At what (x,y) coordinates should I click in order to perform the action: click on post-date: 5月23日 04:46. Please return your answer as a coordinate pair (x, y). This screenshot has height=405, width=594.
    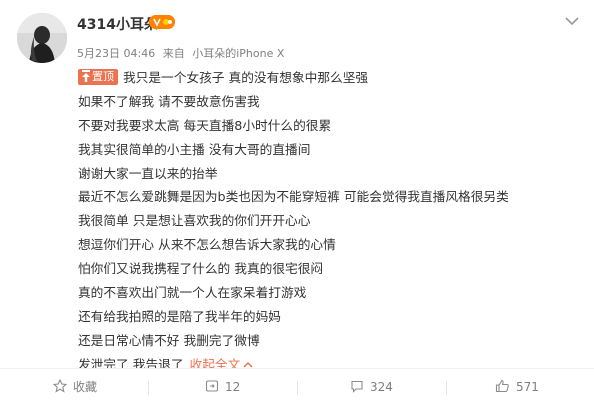
    Looking at the image, I should click on (116, 53).